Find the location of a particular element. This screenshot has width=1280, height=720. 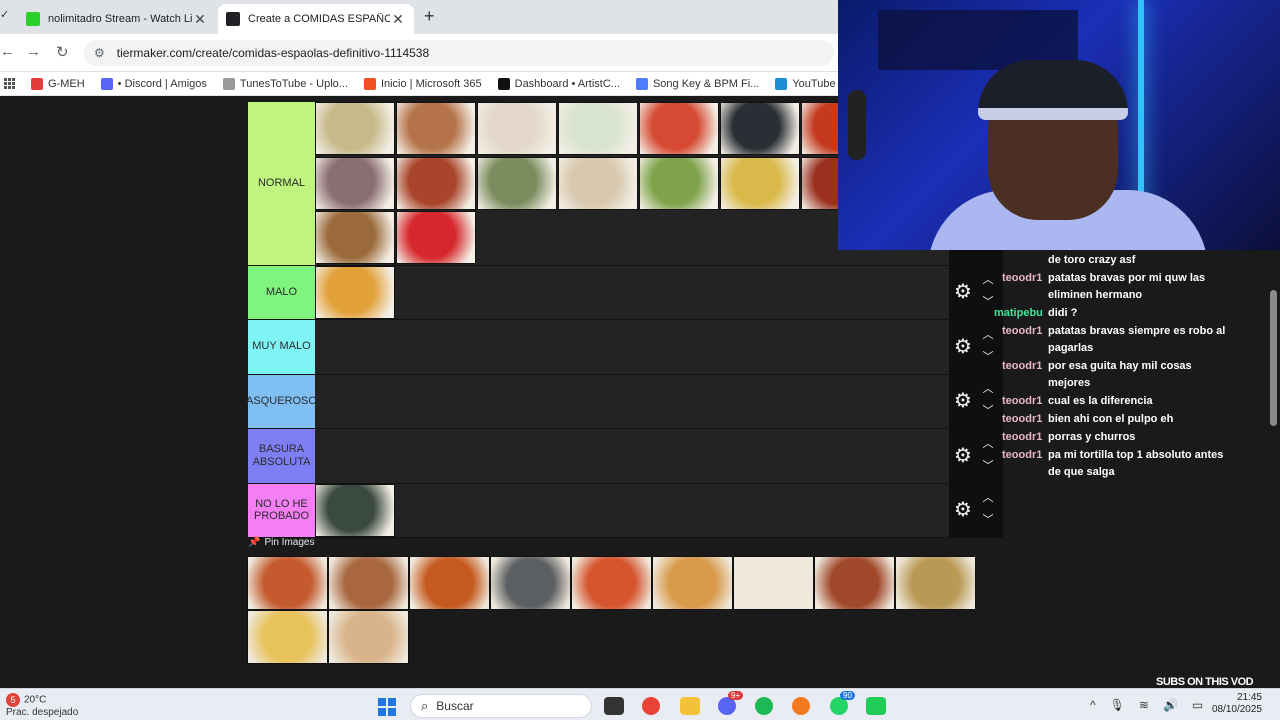

apps-grid-icon is located at coordinates (9, 83).